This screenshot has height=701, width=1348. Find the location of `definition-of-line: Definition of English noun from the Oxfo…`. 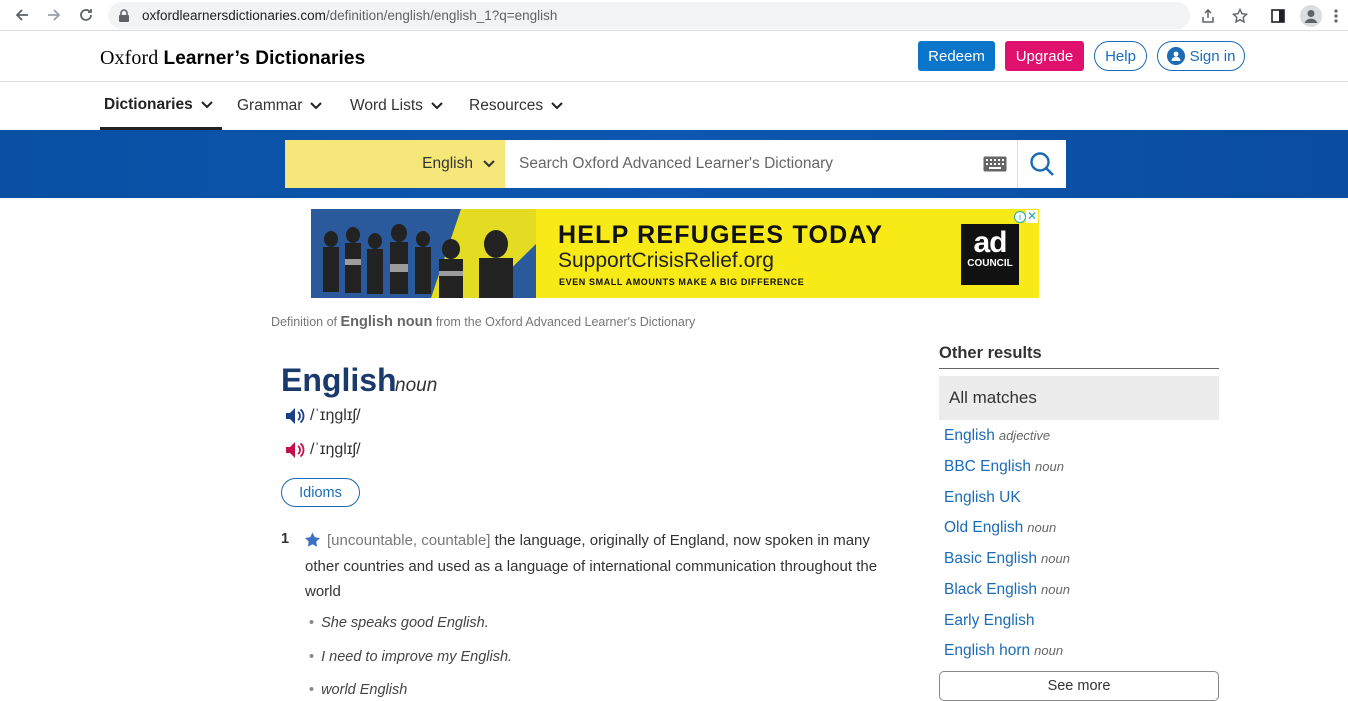

definition-of-line: Definition of English noun from the Oxfo… is located at coordinates (483, 322).